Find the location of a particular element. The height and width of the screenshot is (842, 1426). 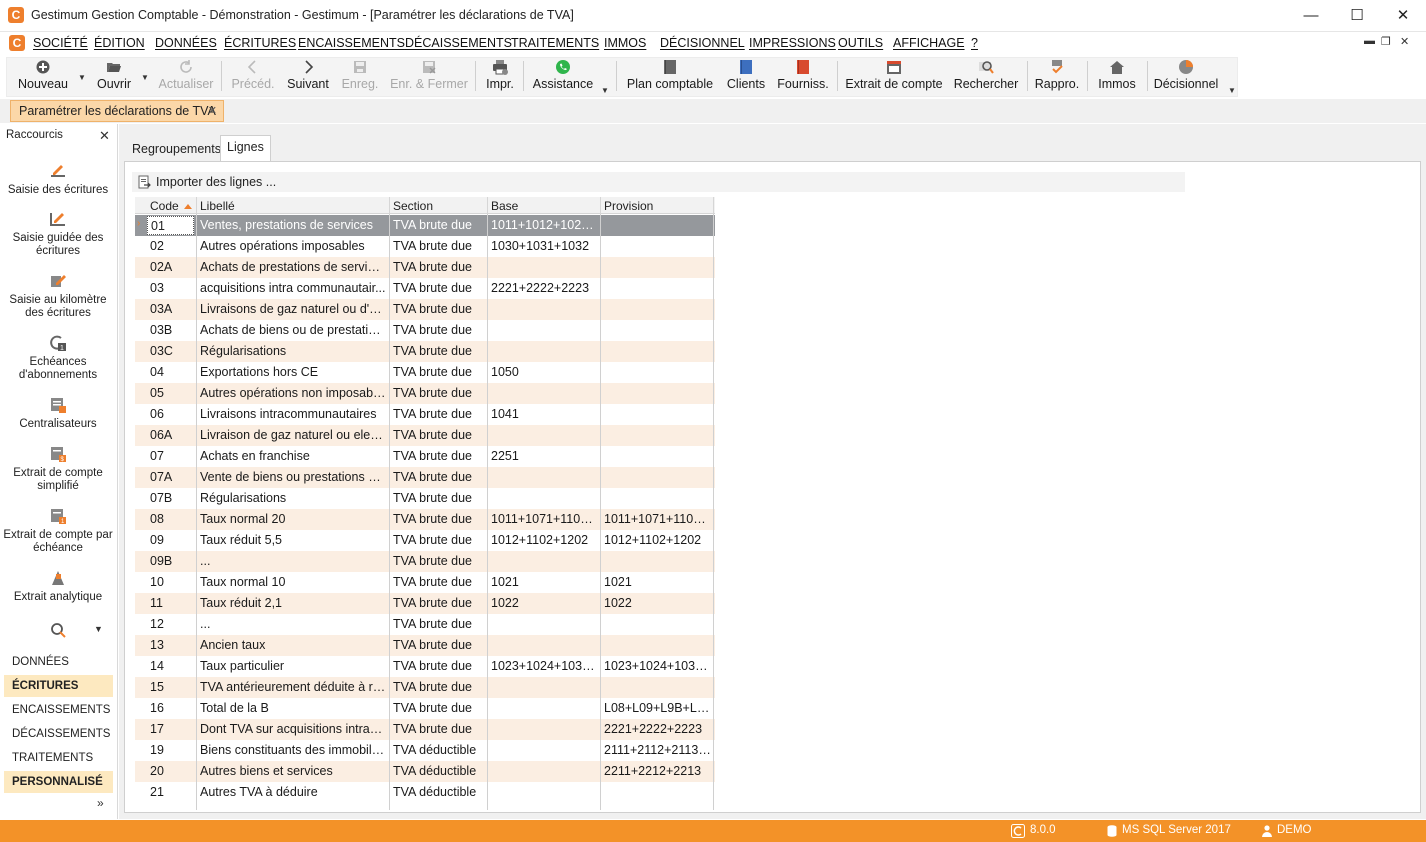

menu-outils: OUTILS is located at coordinates (860, 43).